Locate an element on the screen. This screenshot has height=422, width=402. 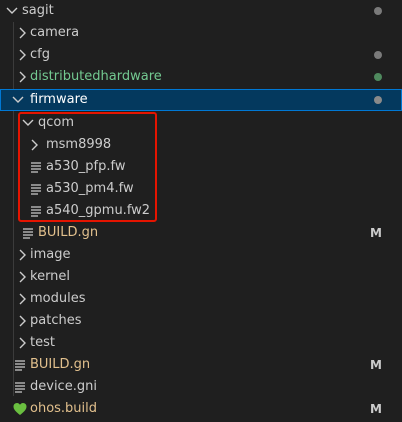
tree-item-a530-pm4: a530_pm4.fw is located at coordinates (201, 189).